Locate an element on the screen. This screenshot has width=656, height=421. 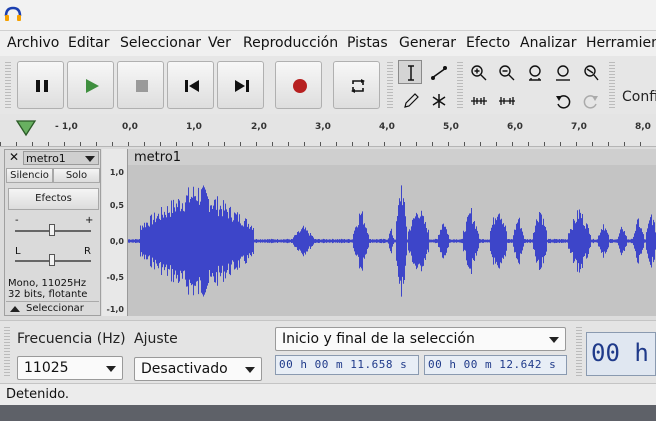
clip-name: metro1 is located at coordinates (158, 157).